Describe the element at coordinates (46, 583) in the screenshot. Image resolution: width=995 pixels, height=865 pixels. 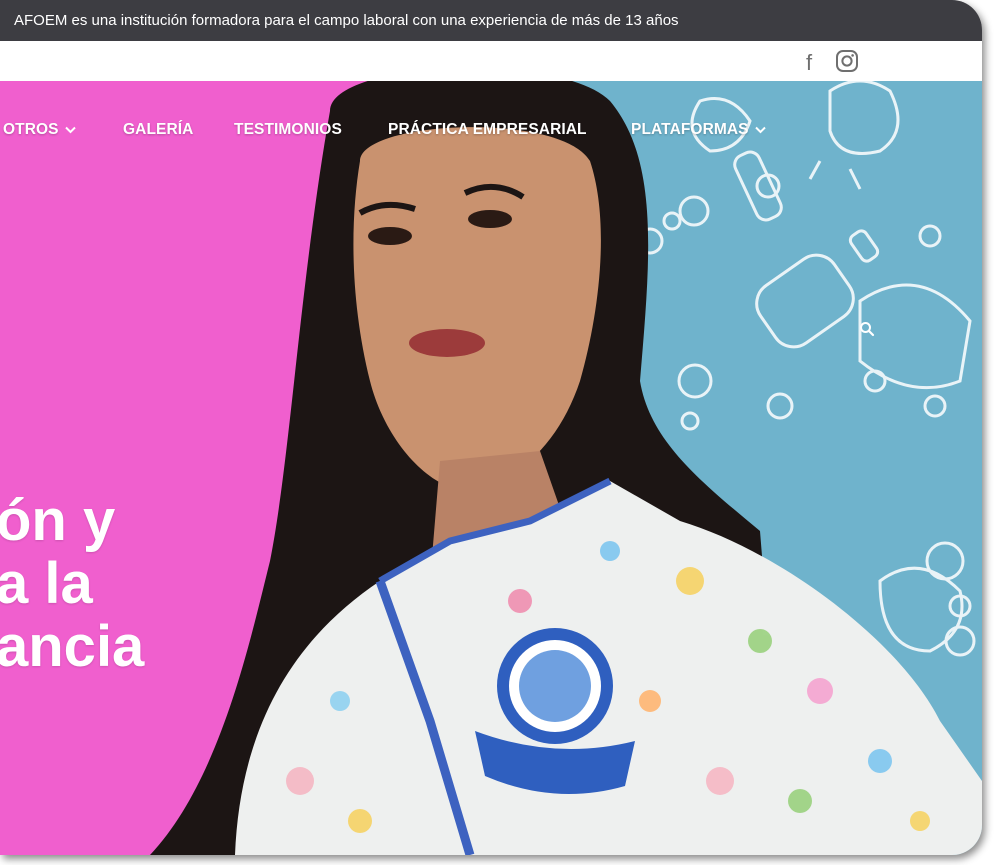
I see `headline-line: a la` at that location.